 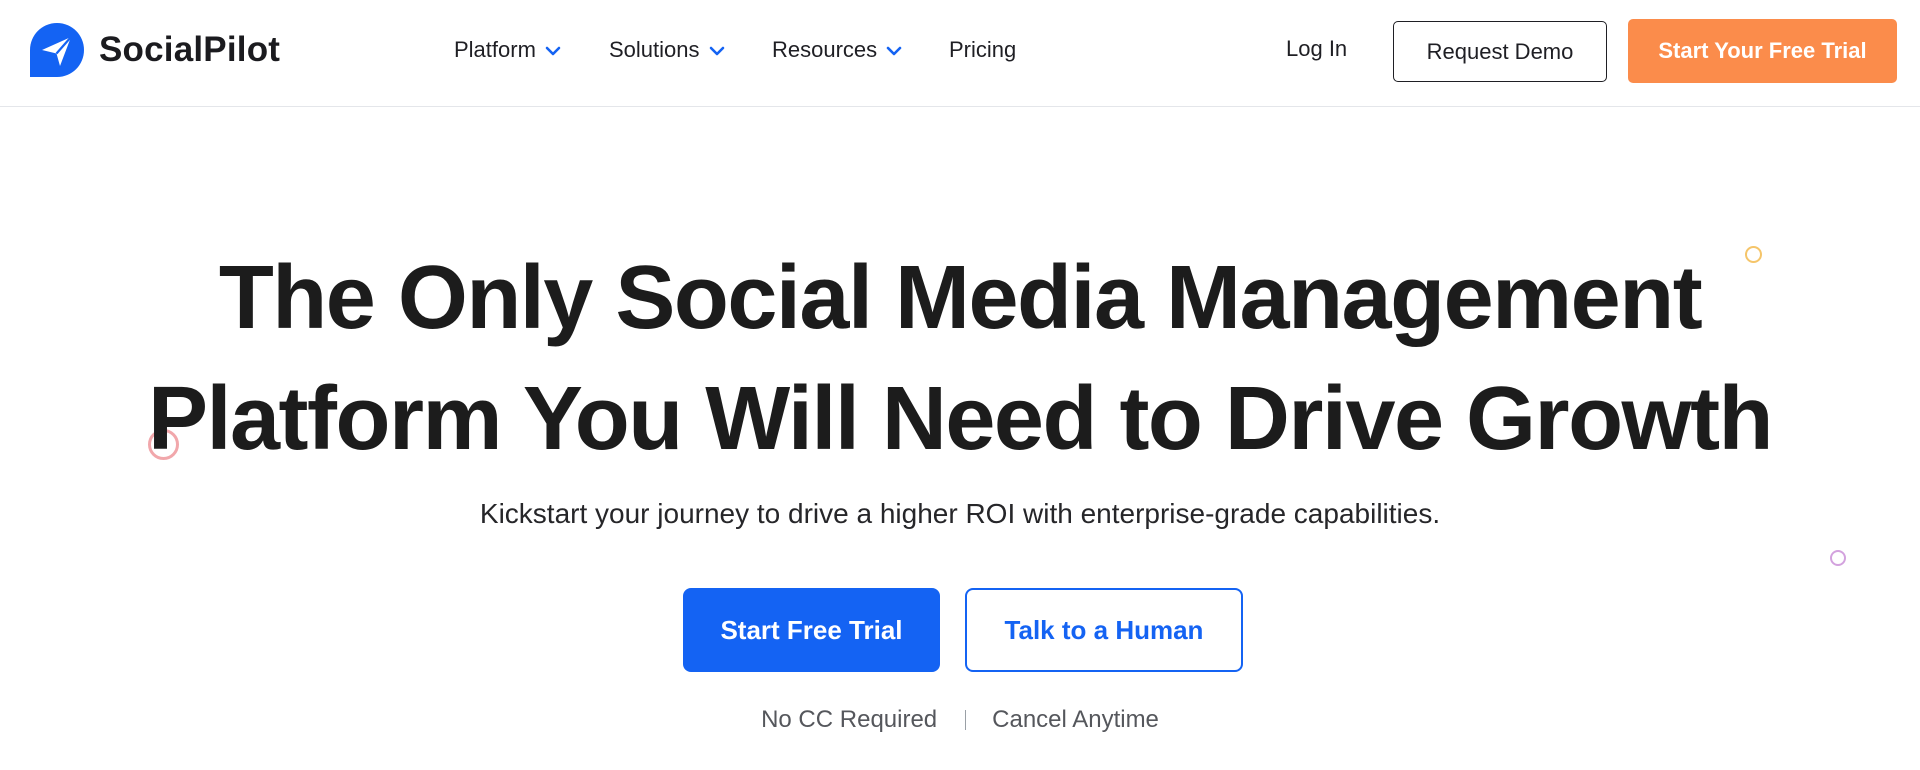 What do you see at coordinates (1075, 719) in the screenshot?
I see `cancel-anytime-note: Cancel Anytime` at bounding box center [1075, 719].